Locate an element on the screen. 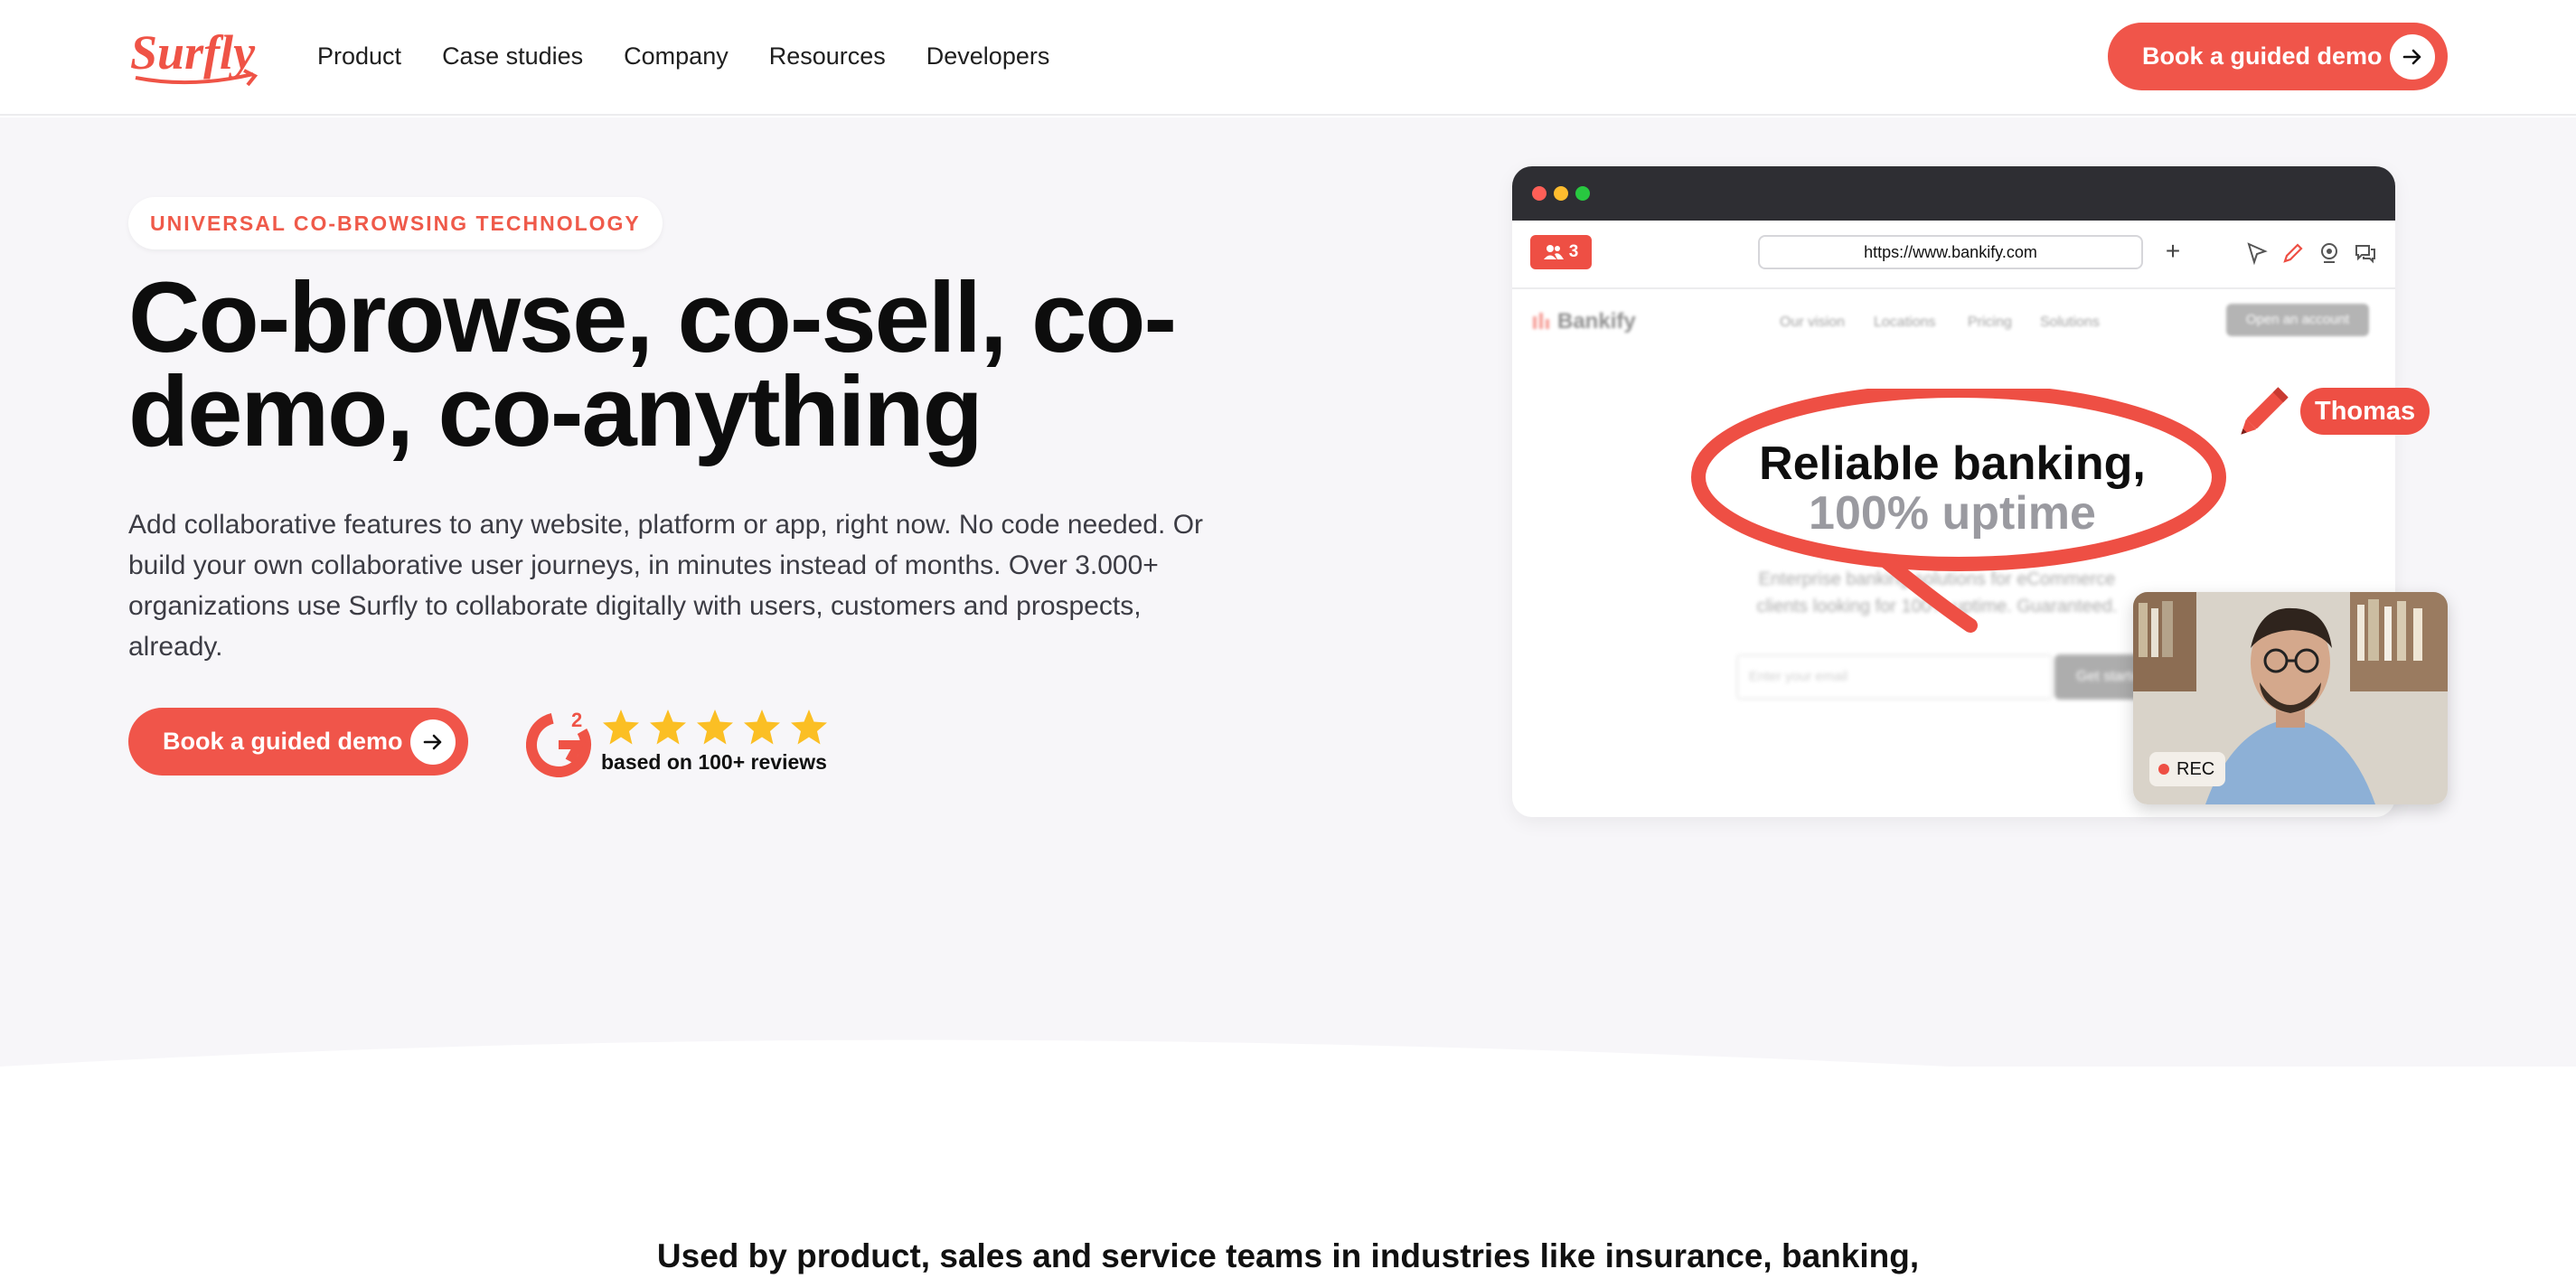  svg-text: 2 is located at coordinates (576, 720).